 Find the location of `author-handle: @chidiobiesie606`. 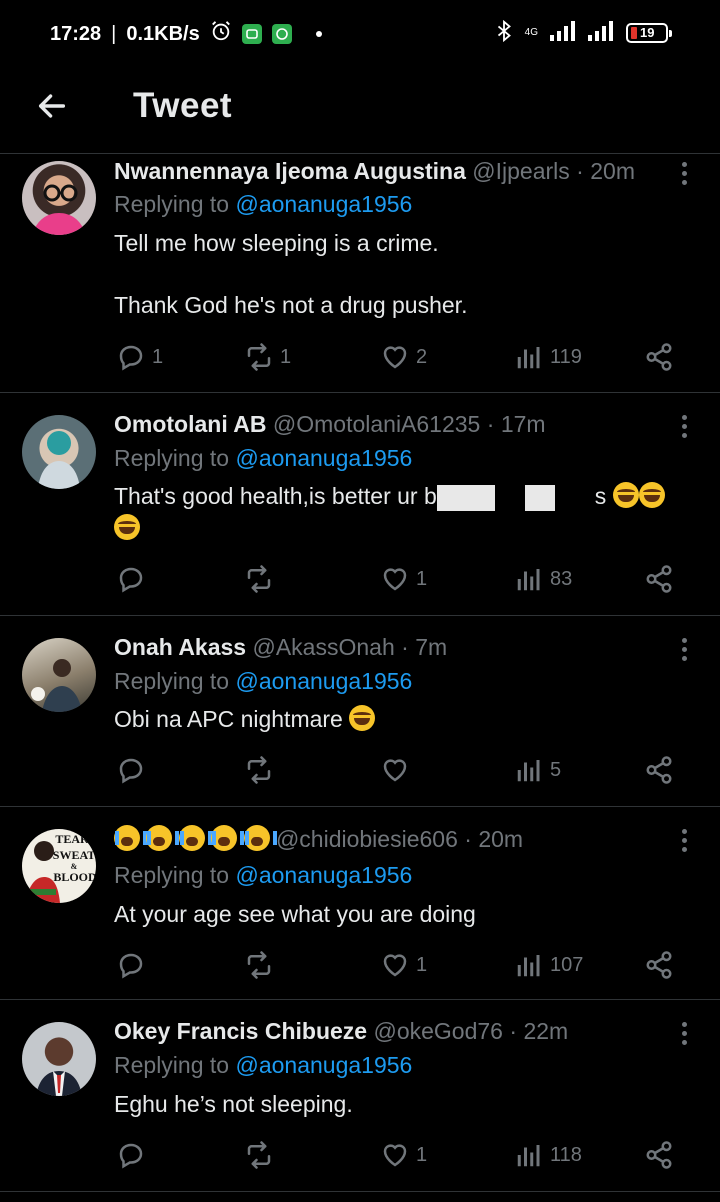

author-handle: @chidiobiesie606 is located at coordinates (367, 839).